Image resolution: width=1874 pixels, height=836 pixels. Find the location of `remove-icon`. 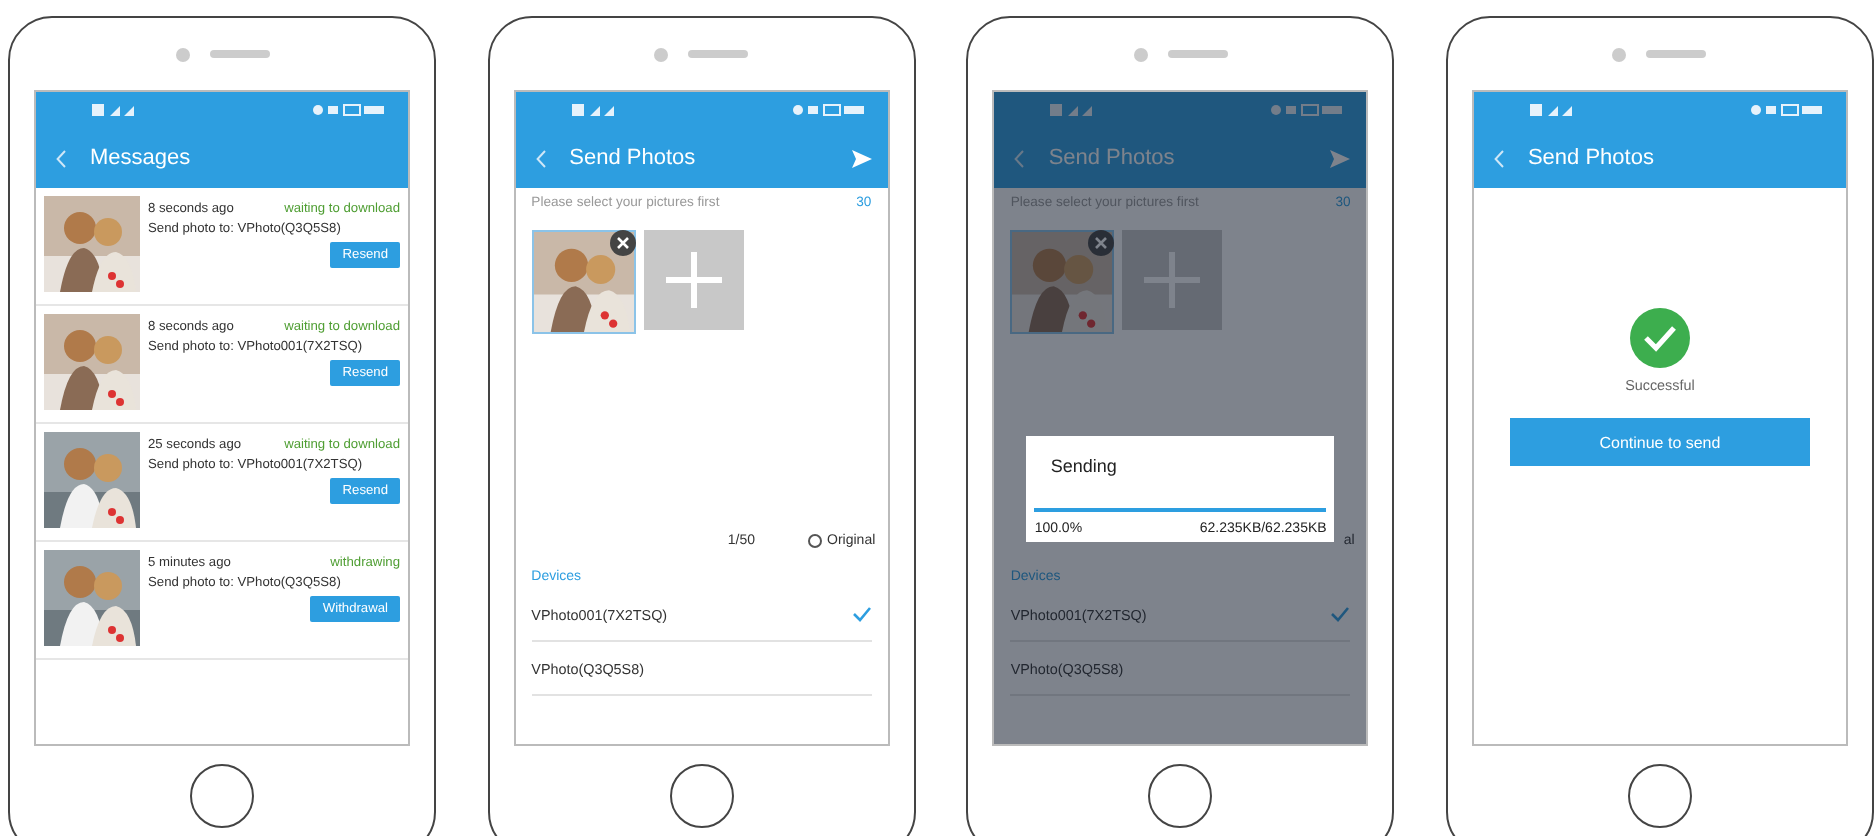

remove-icon is located at coordinates (622, 243).